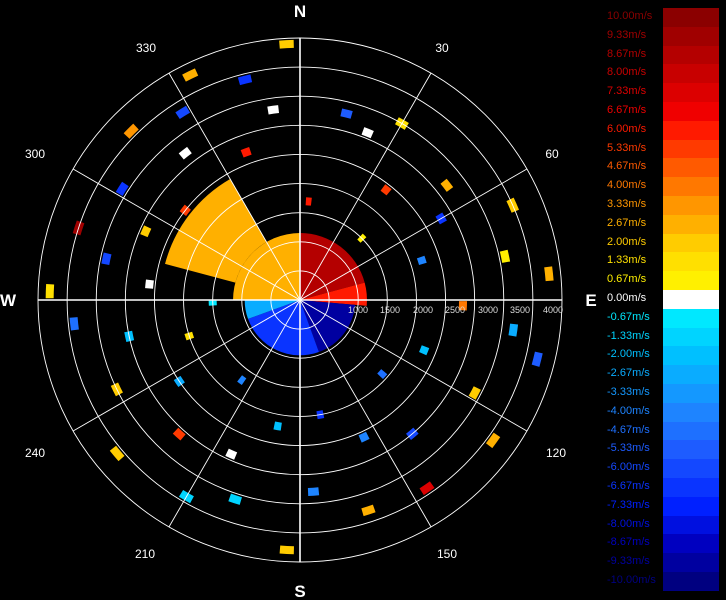 The height and width of the screenshot is (600, 726). I want to click on legend-label: -9.33m/s, so click(628, 561).